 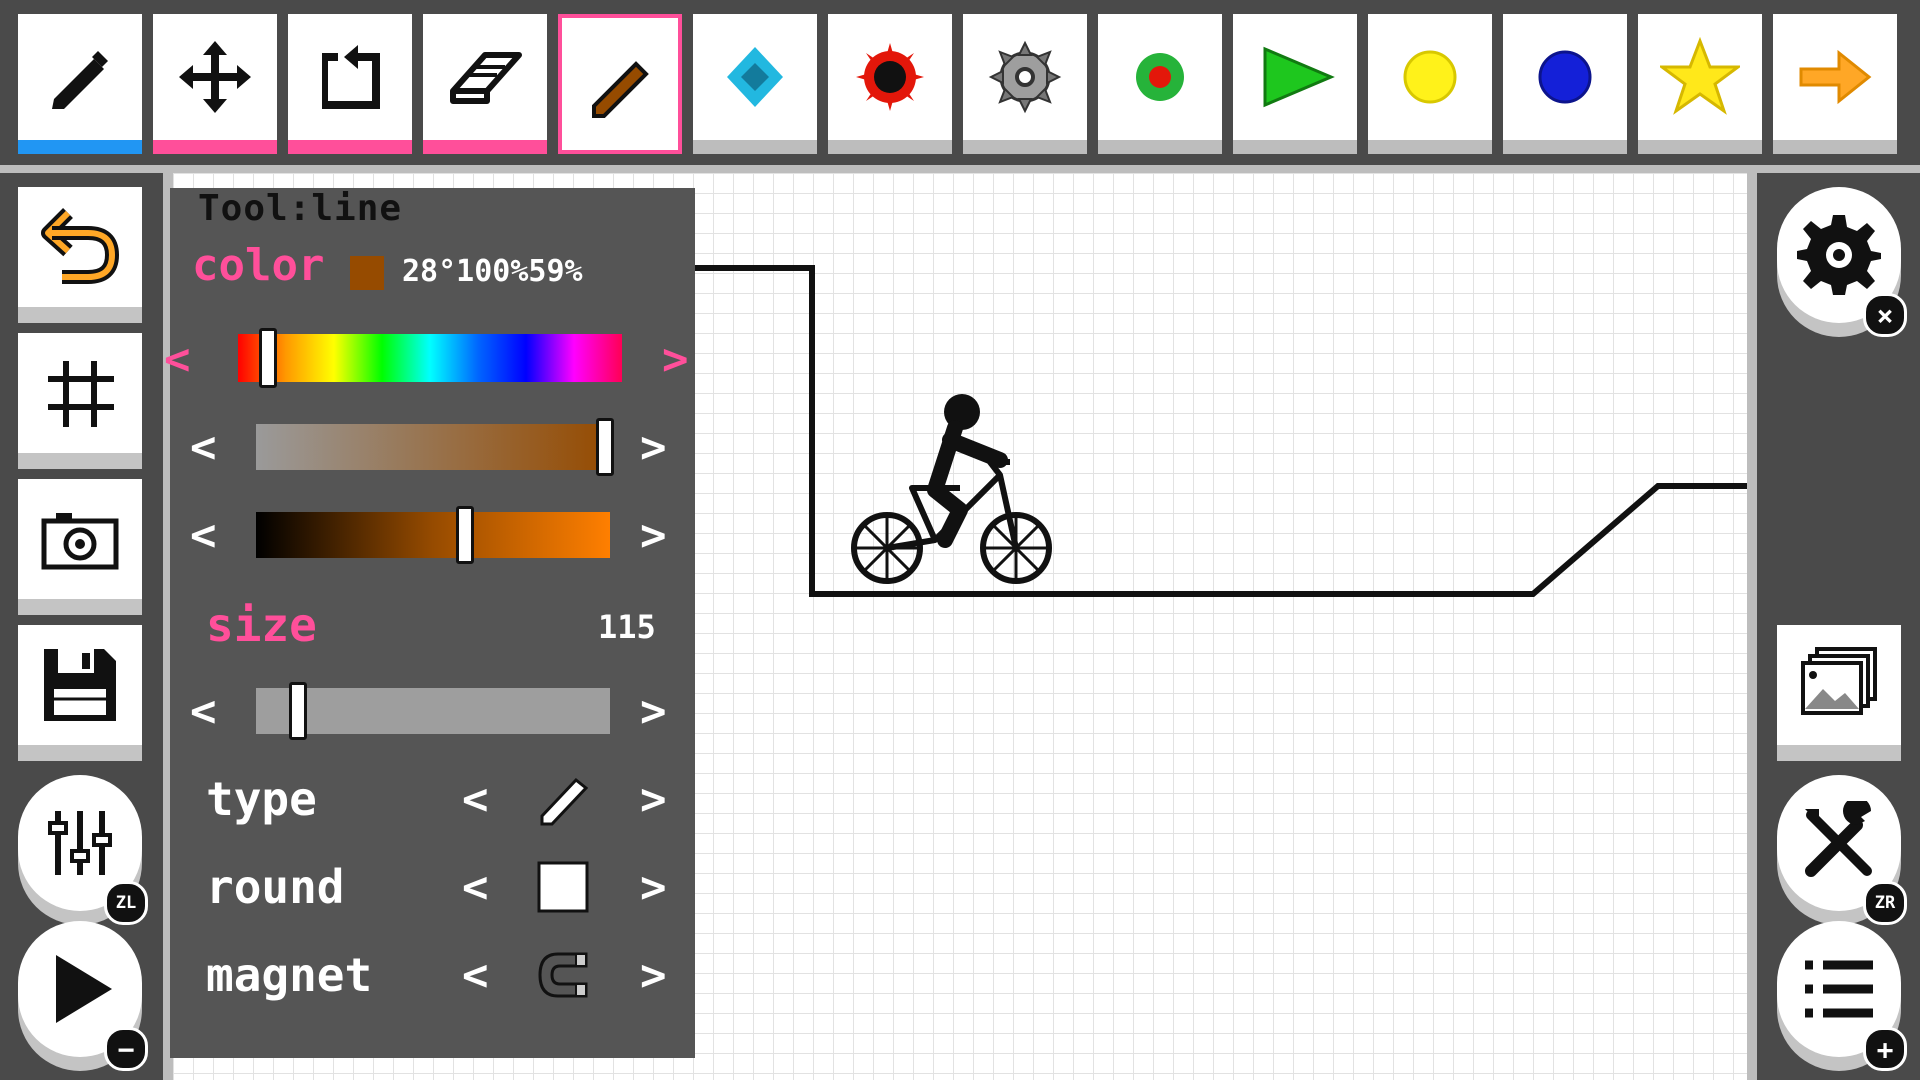 I want to click on magnet-value, so click(x=563, y=975).